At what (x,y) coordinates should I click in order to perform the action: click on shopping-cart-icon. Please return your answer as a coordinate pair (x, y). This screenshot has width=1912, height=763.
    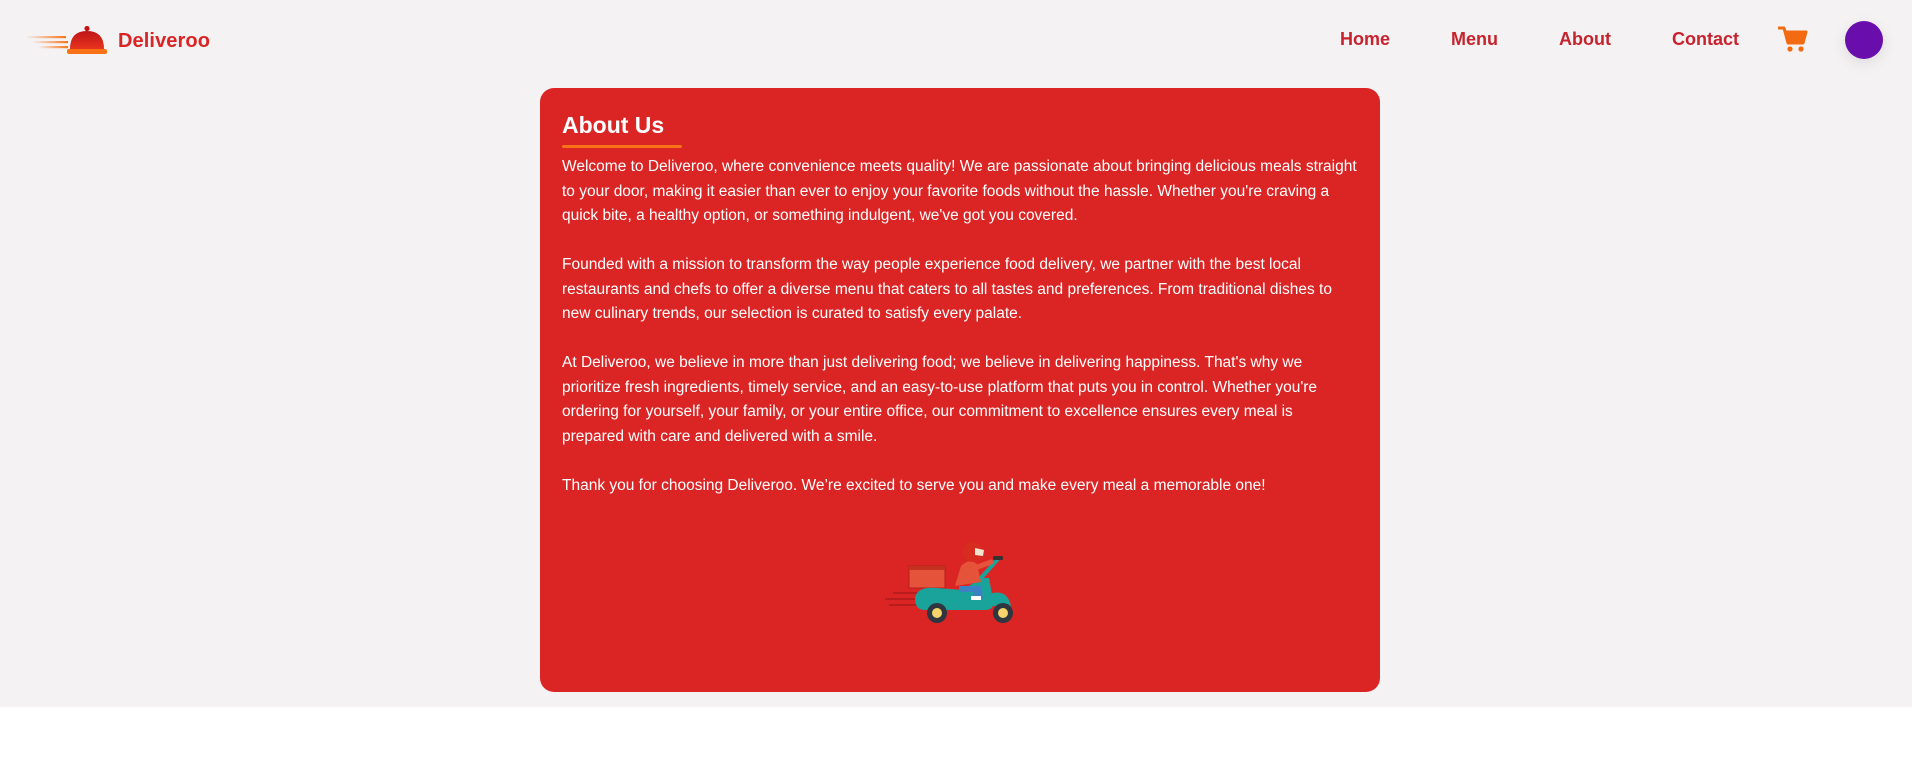
    Looking at the image, I should click on (1792, 39).